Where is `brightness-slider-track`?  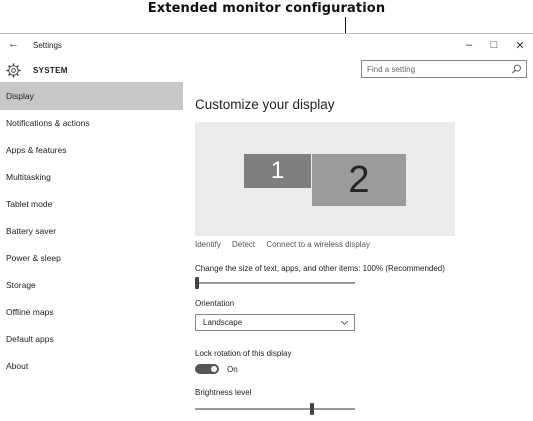
brightness-slider-track is located at coordinates (275, 409).